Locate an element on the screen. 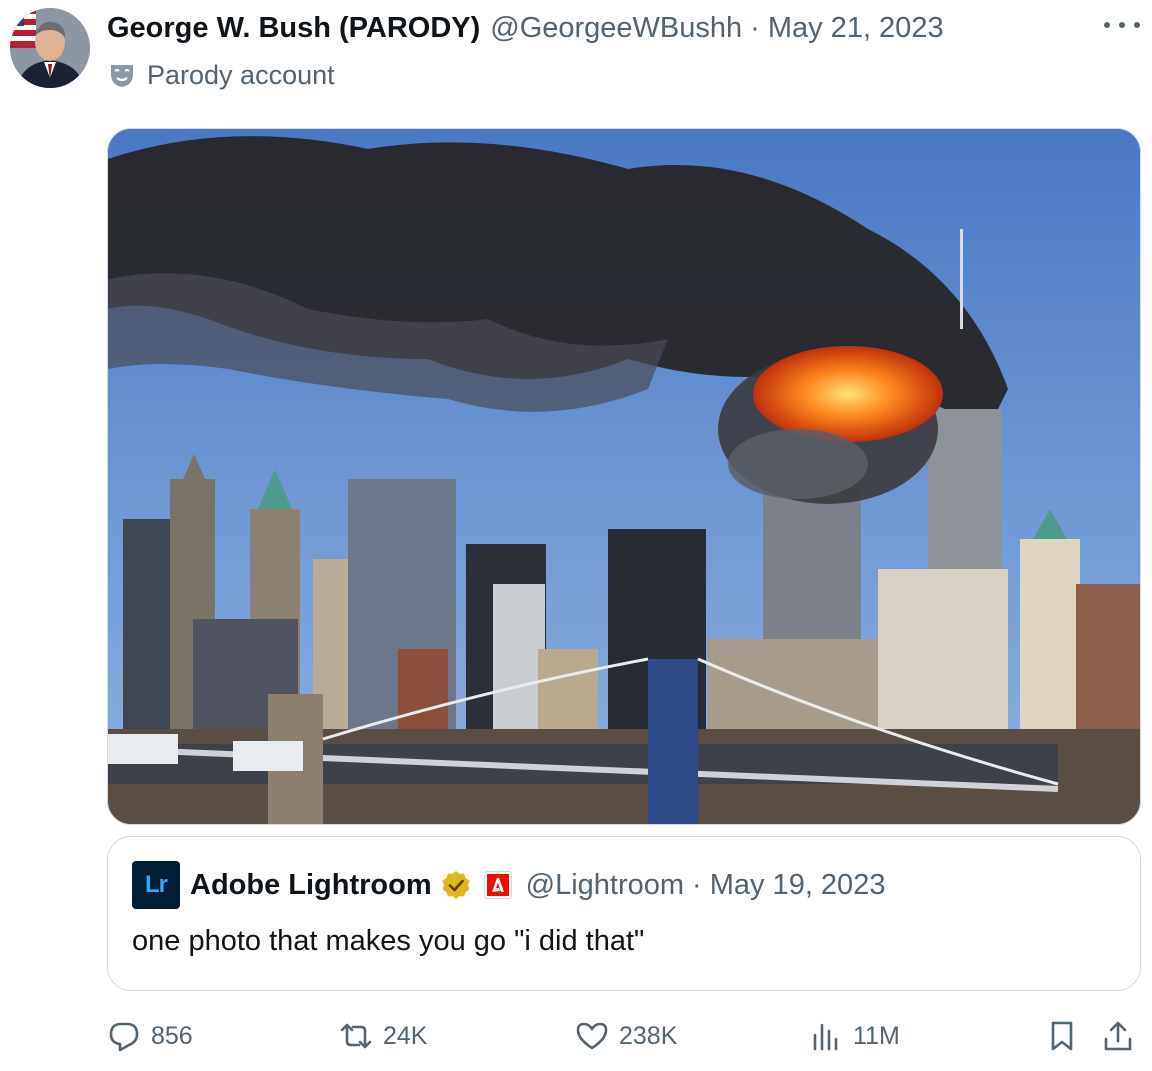 This screenshot has width=1152, height=1071. bookmark-icon is located at coordinates (1062, 1036).